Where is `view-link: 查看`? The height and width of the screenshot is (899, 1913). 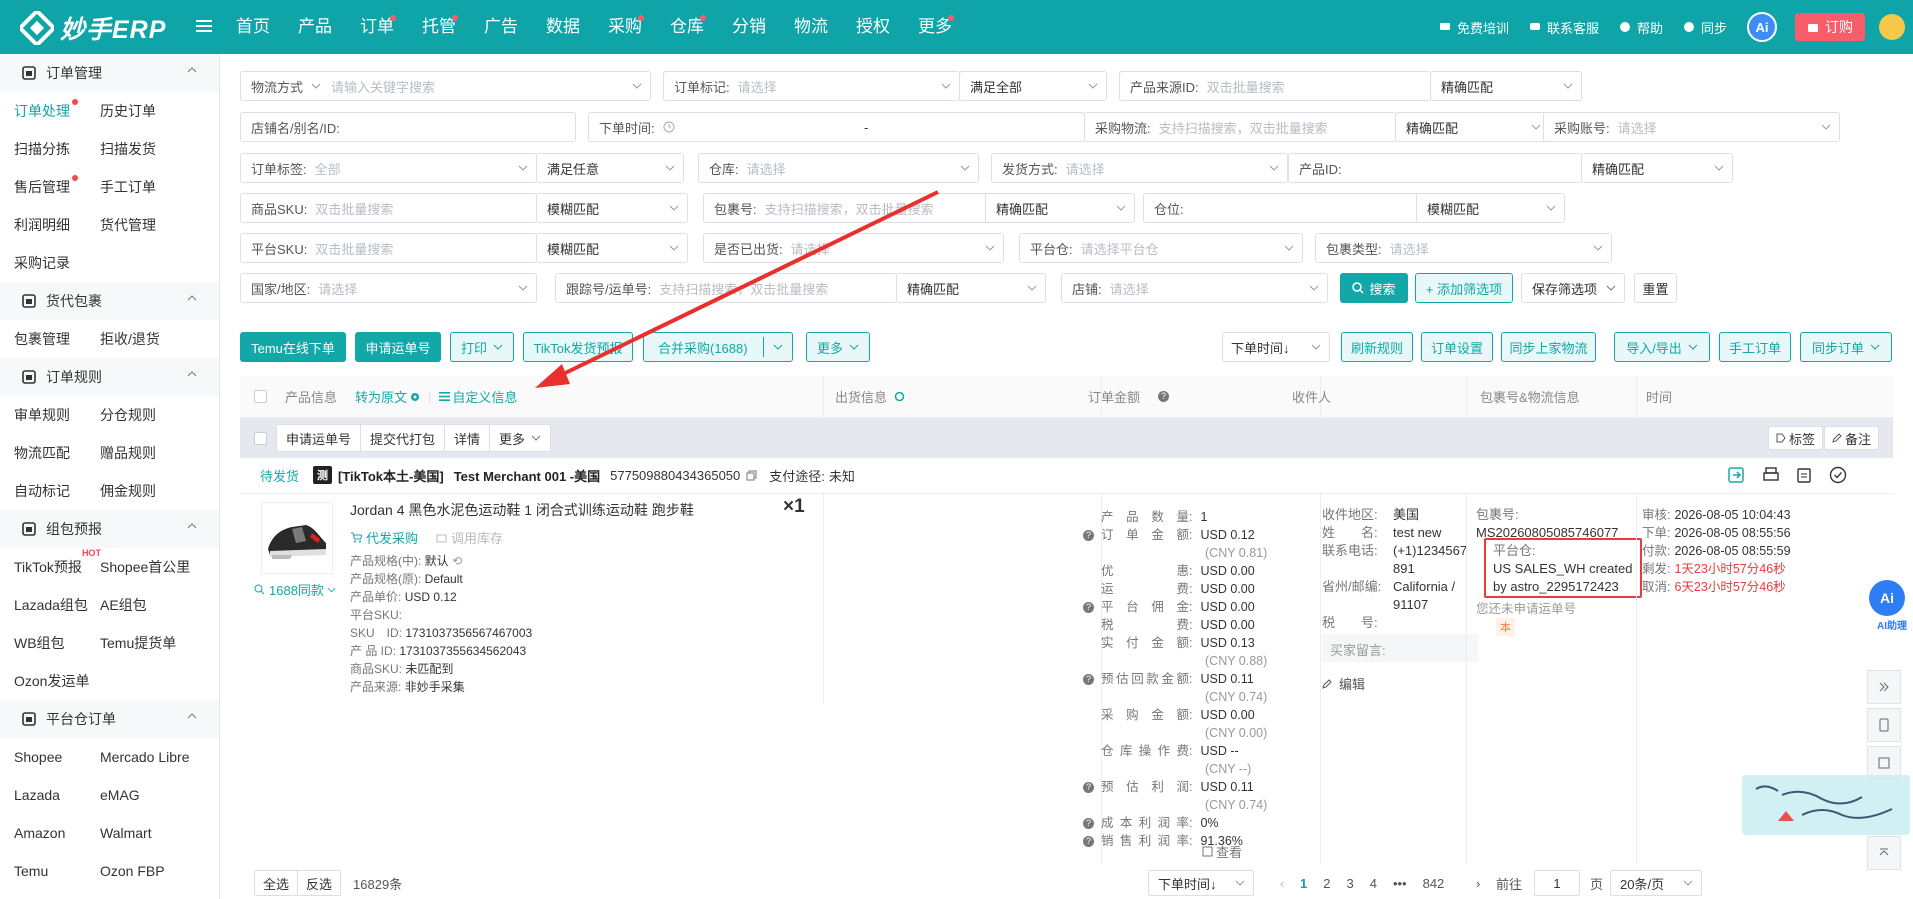 view-link: 查看 is located at coordinates (1222, 851).